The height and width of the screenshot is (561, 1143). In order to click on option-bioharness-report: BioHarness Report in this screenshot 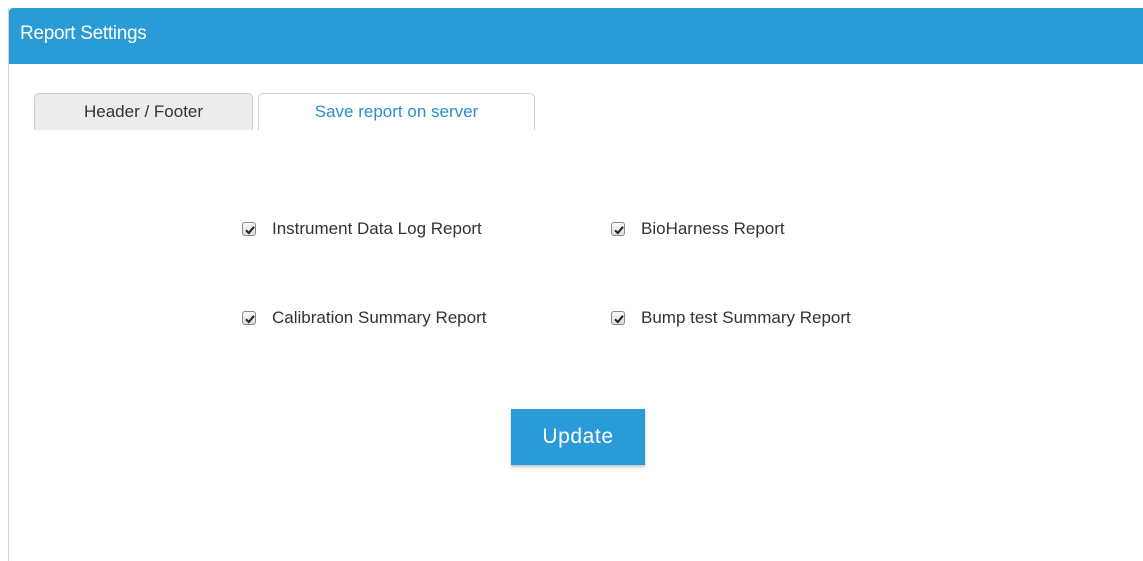, I will do `click(698, 229)`.